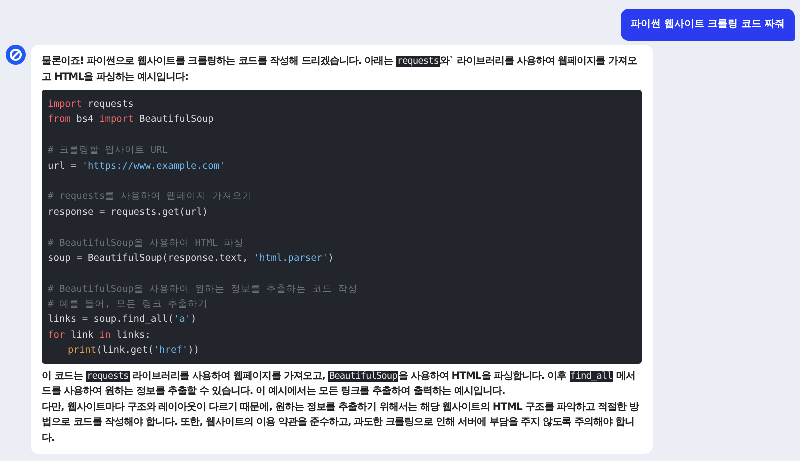 The height and width of the screenshot is (461, 800). I want to click on code-line: from bs4 import BeautifulSoup, so click(131, 120).